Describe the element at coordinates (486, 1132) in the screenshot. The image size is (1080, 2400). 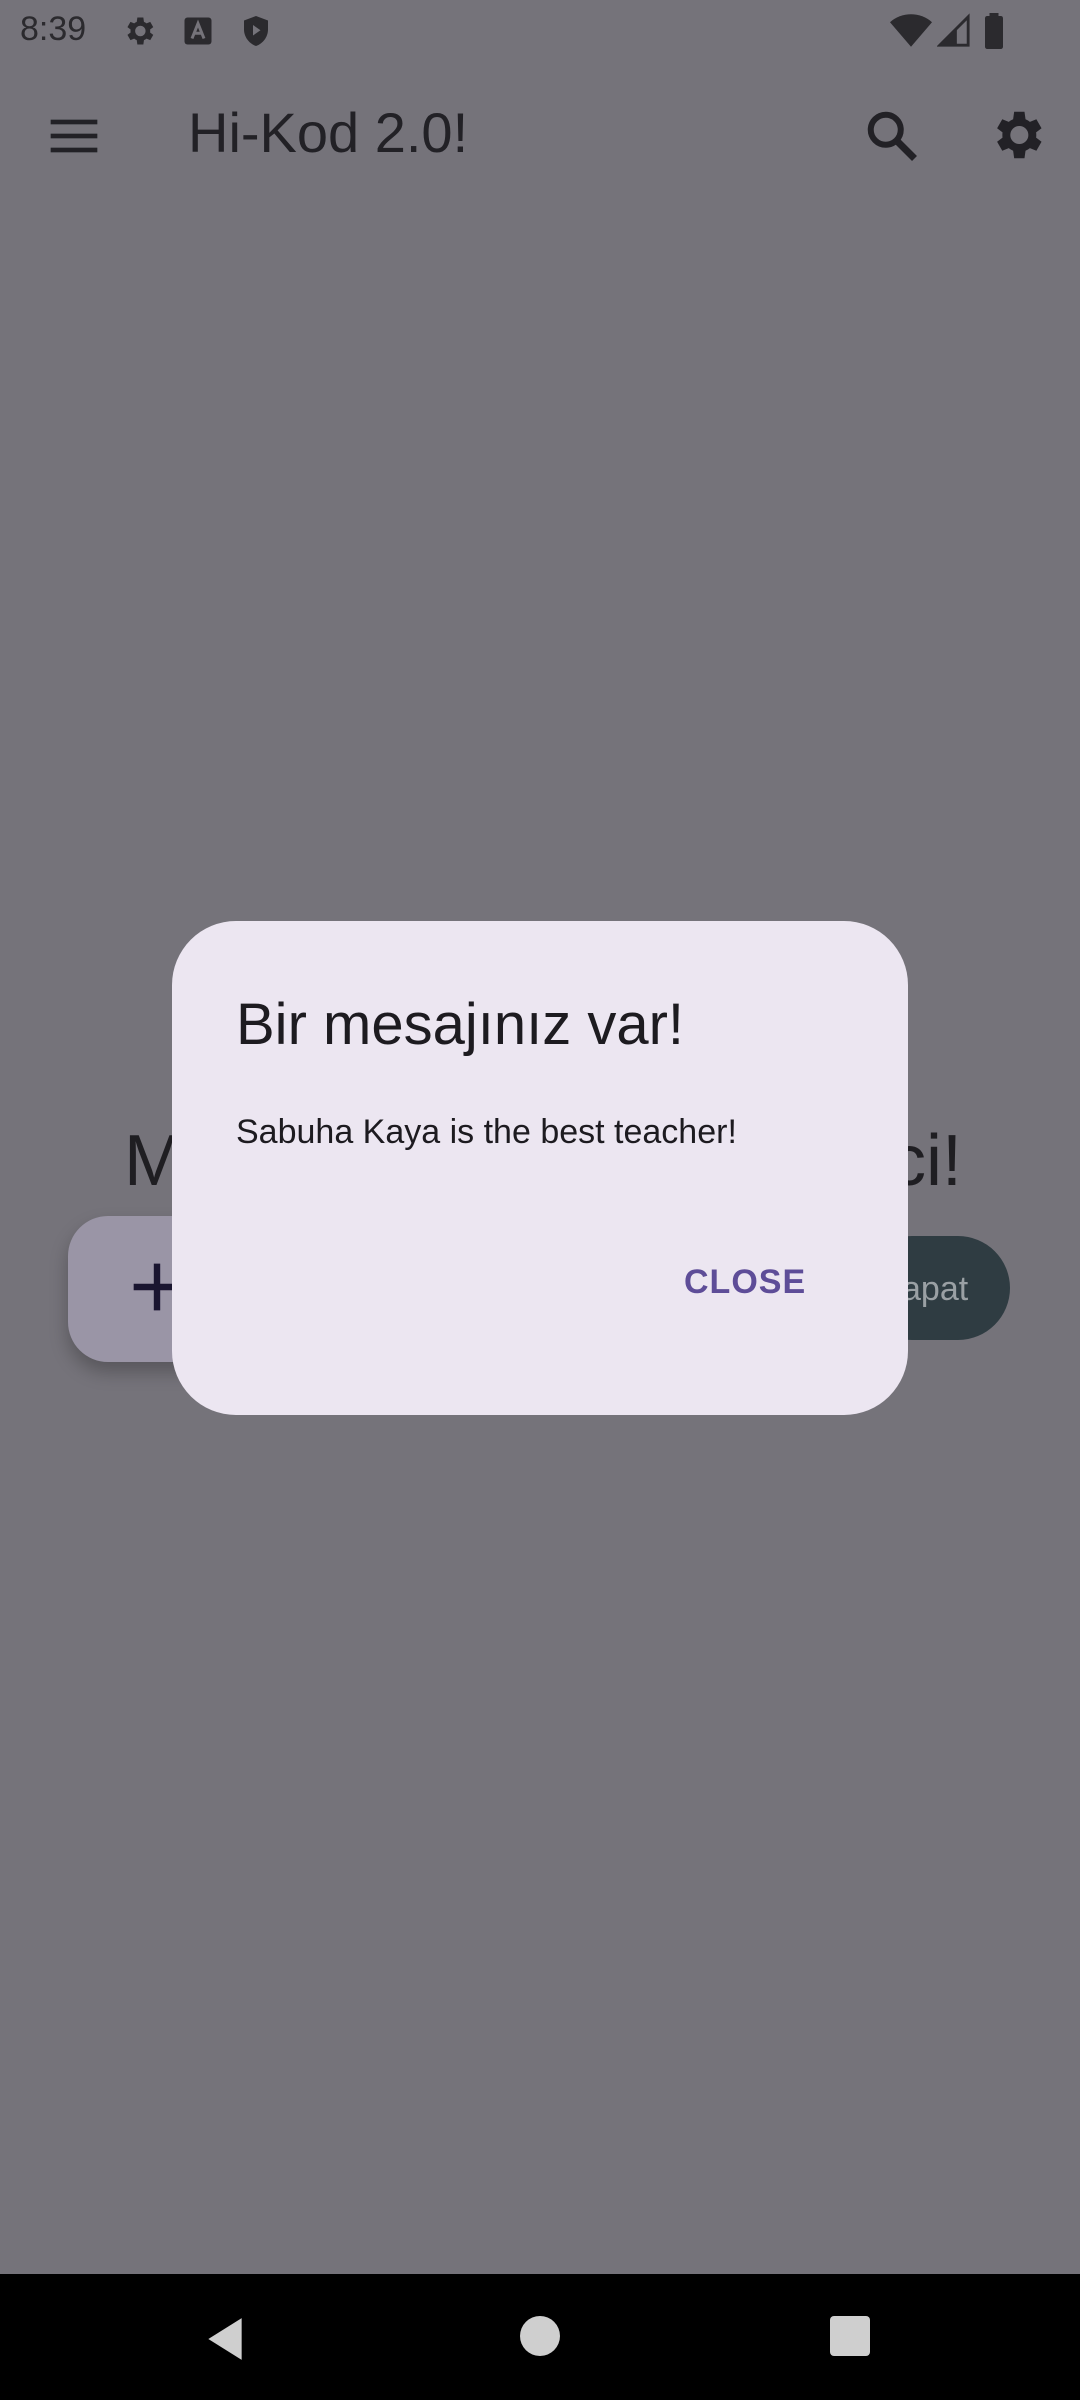
I see `dialog-message: Sabuha Kaya is the best teacher!` at that location.